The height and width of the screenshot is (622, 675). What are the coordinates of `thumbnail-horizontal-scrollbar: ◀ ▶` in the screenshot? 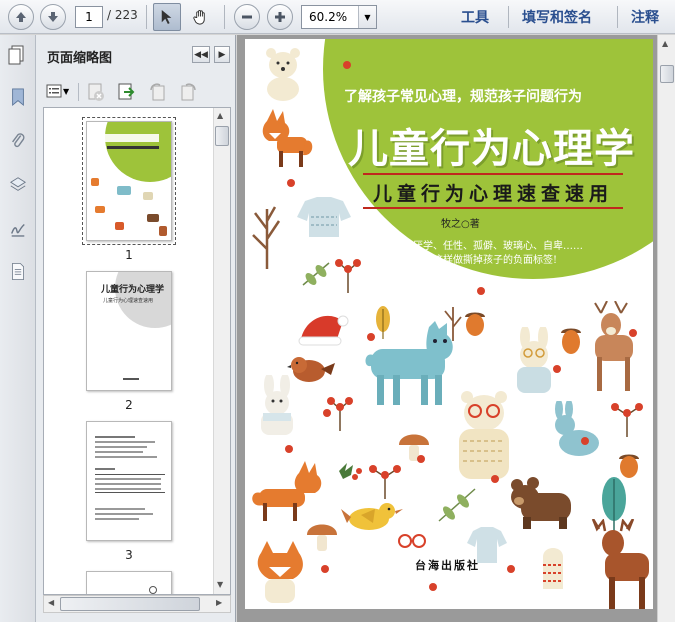 It's located at (137, 604).